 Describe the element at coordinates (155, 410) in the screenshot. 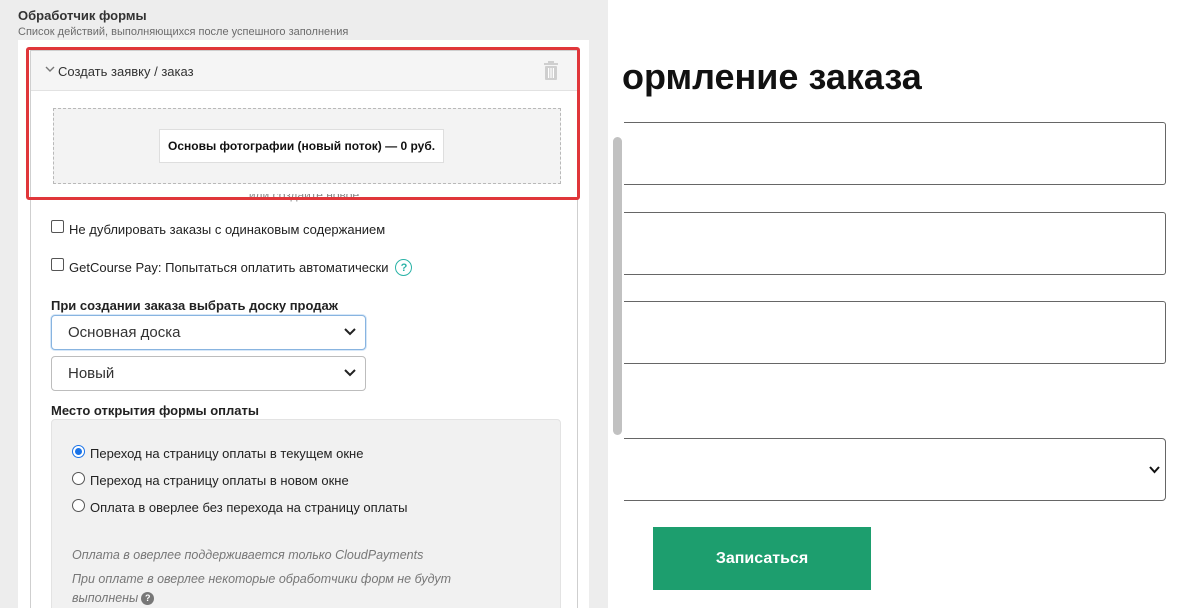

I see `payment-place-label: Место открытия формы оплаты` at that location.